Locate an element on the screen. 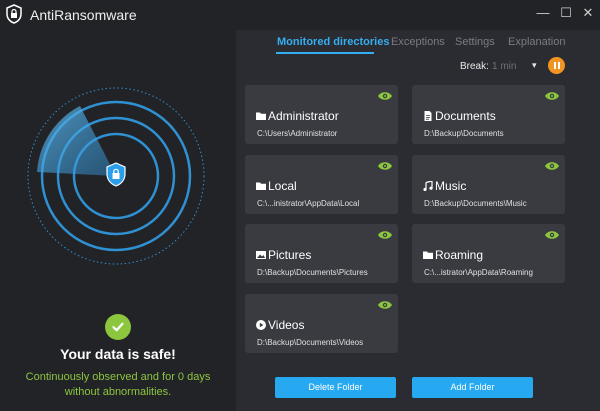  folder-card: Pictures D:\Backup\Documents\Pictures is located at coordinates (321, 253).